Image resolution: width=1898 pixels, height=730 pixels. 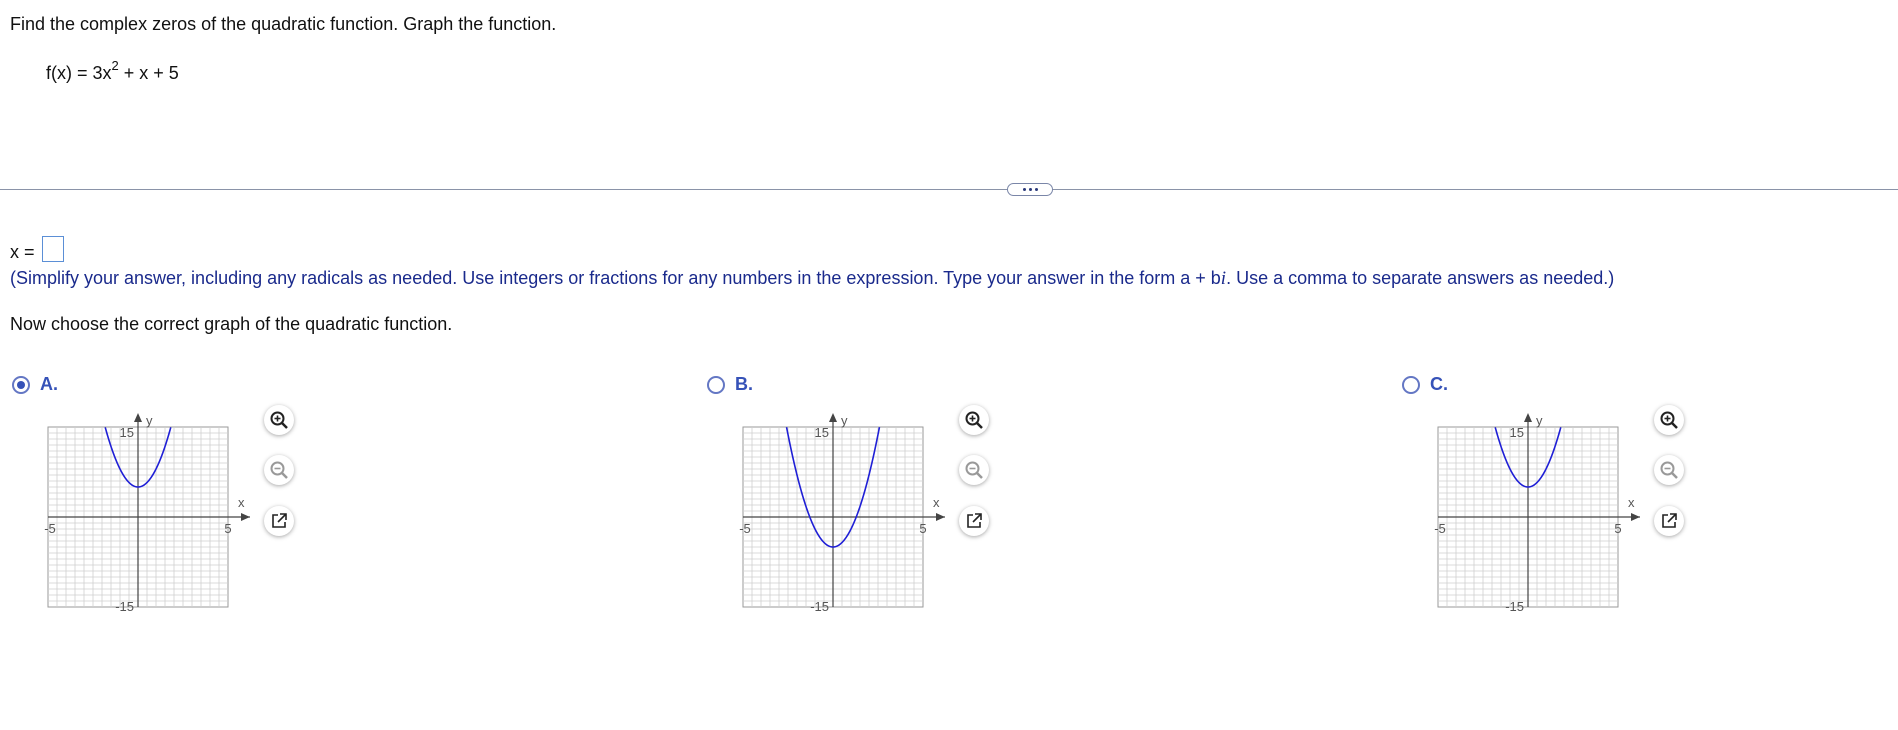 I want to click on option-c: C., so click(x=1425, y=384).